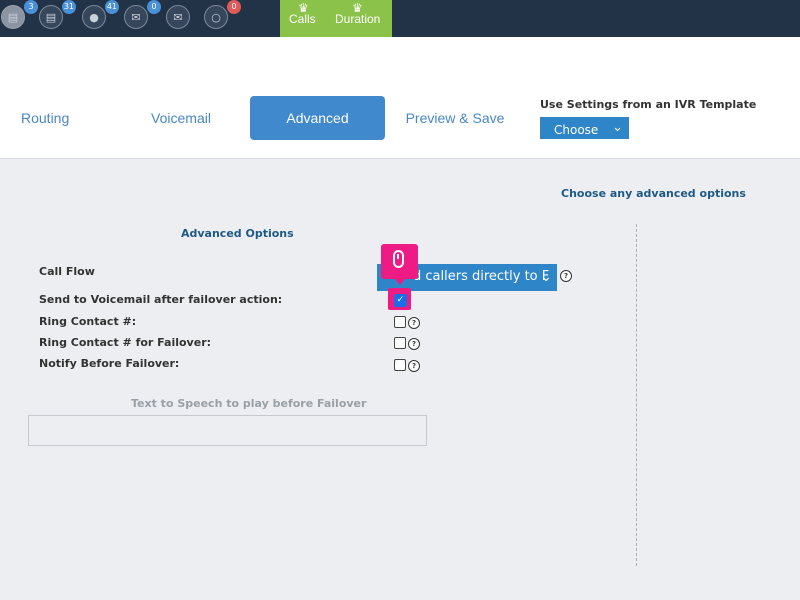 The image size is (800, 600). Describe the element at coordinates (68, 7) in the screenshot. I see `notification-badge: 31` at that location.